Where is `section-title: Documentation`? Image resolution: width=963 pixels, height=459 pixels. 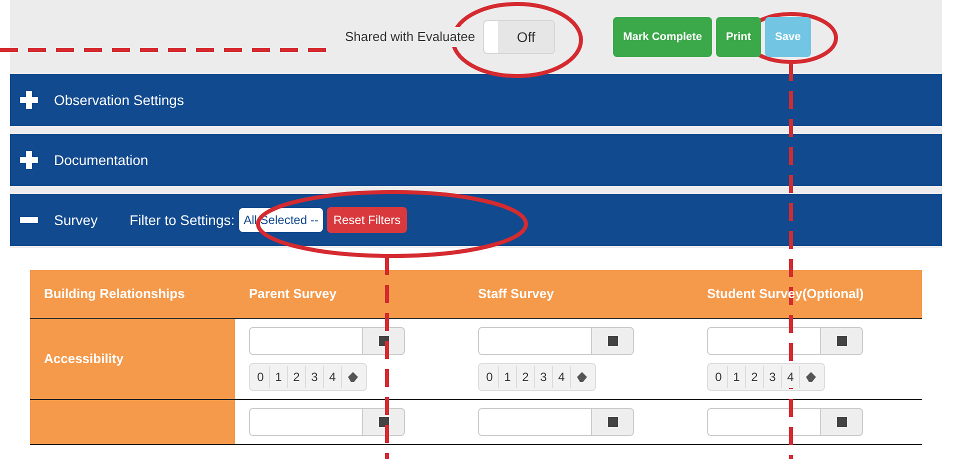
section-title: Documentation is located at coordinates (101, 160).